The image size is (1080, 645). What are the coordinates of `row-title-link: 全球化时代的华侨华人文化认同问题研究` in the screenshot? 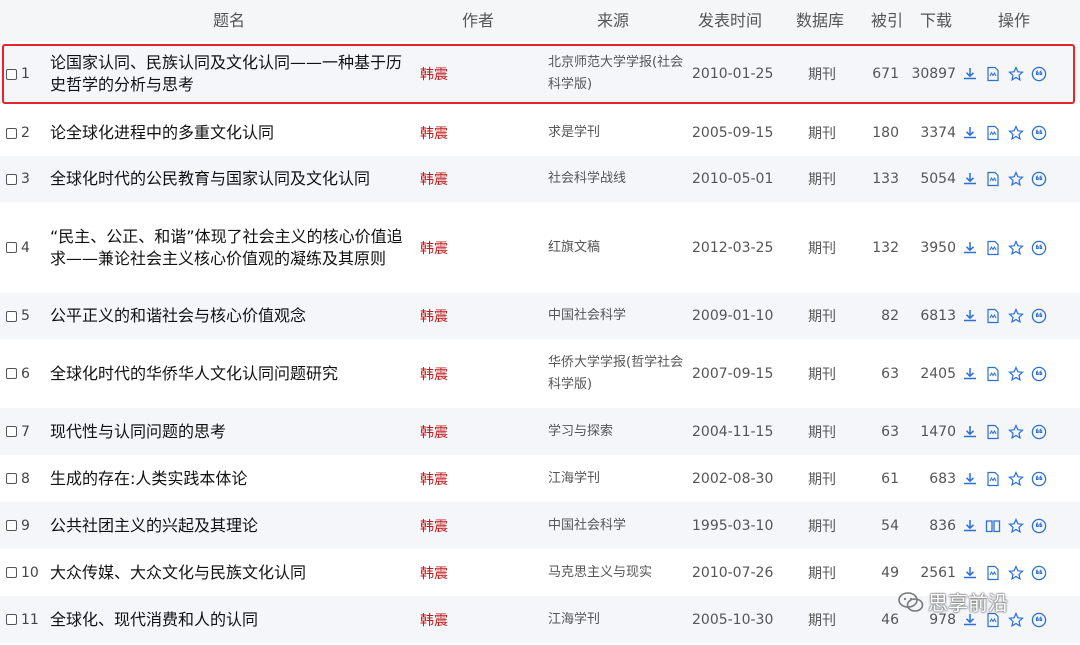 It's located at (194, 374).